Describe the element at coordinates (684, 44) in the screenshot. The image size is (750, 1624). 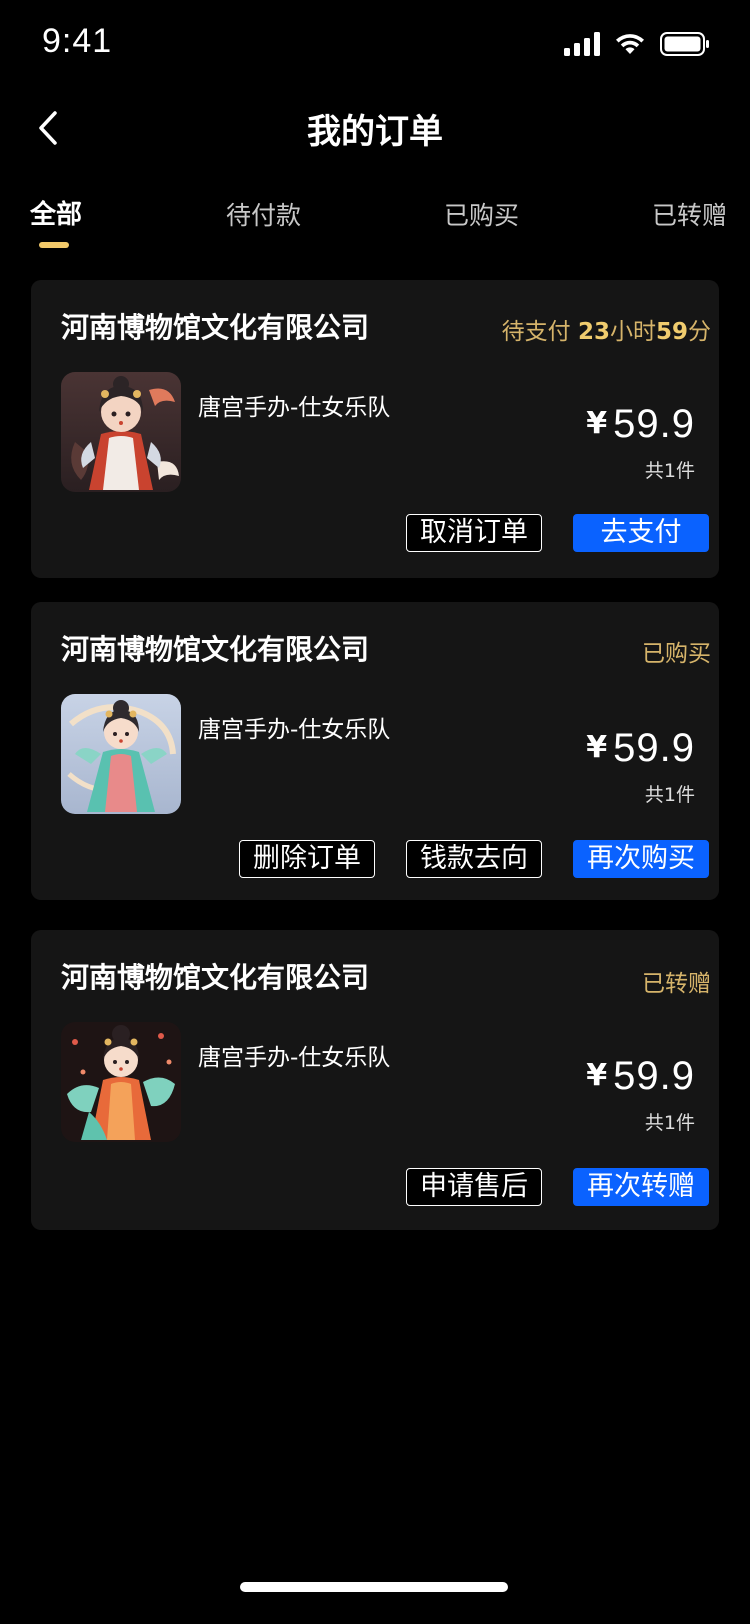
I see `battery-icon` at that location.